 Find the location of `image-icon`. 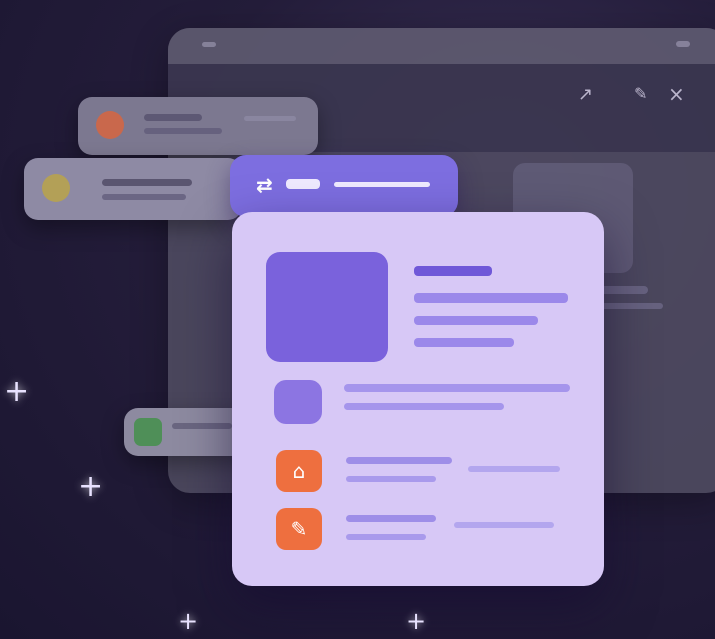

image-icon is located at coordinates (148, 432).